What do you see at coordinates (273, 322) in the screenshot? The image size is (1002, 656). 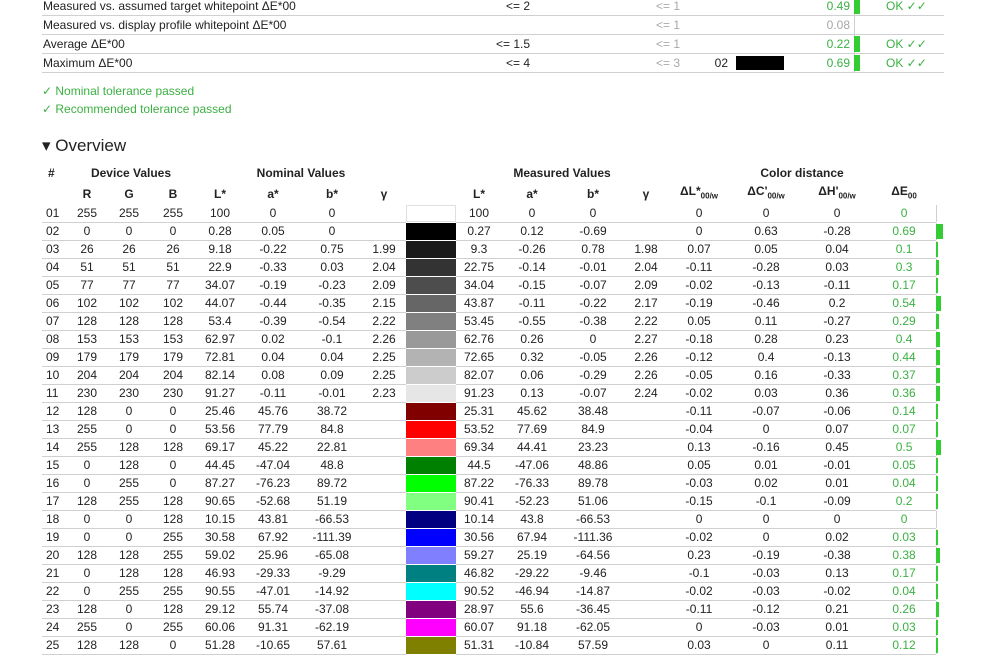 I see `cell-na: -0.39` at bounding box center [273, 322].